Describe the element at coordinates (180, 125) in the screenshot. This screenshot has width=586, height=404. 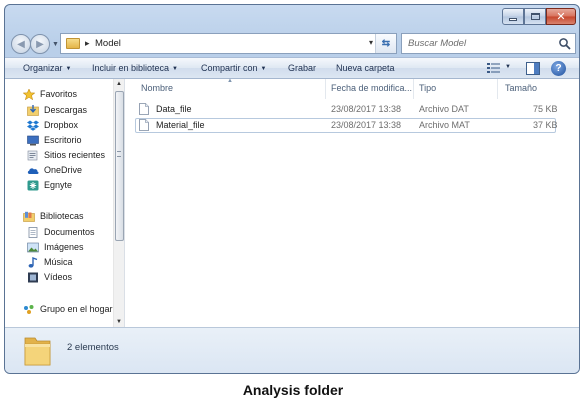
I see `file-name: Material_file` at that location.